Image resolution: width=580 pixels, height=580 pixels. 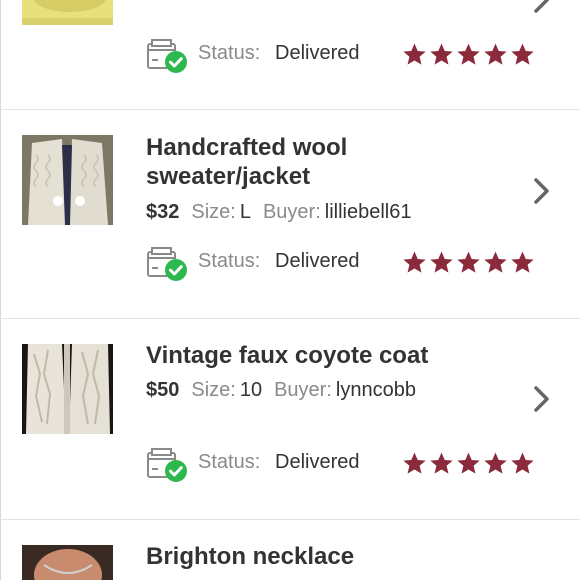 I want to click on buyer-username: lynncobb, so click(x=376, y=390).